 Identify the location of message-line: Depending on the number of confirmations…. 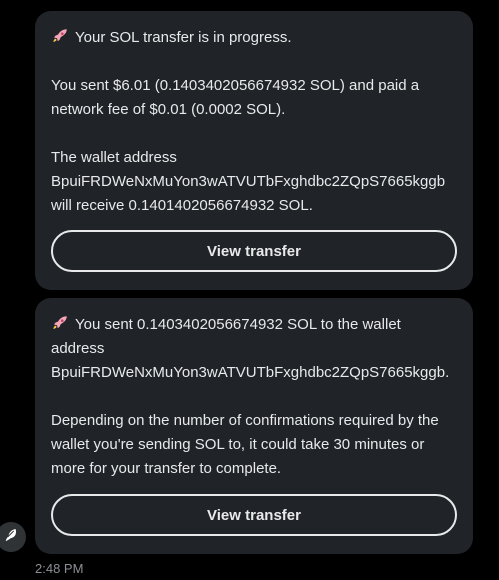
(245, 420).